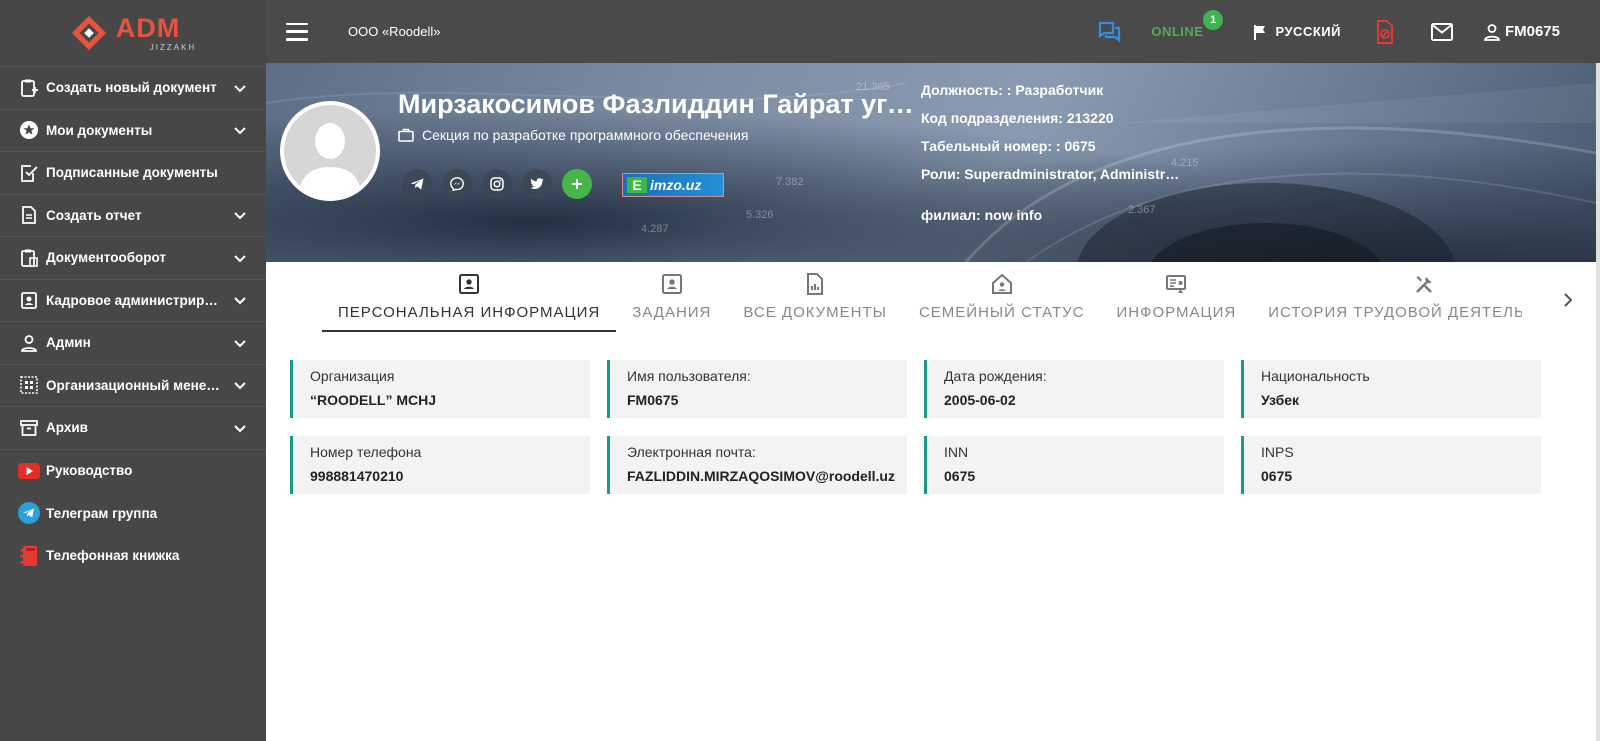  I want to click on field-label: Организация, so click(352, 376).